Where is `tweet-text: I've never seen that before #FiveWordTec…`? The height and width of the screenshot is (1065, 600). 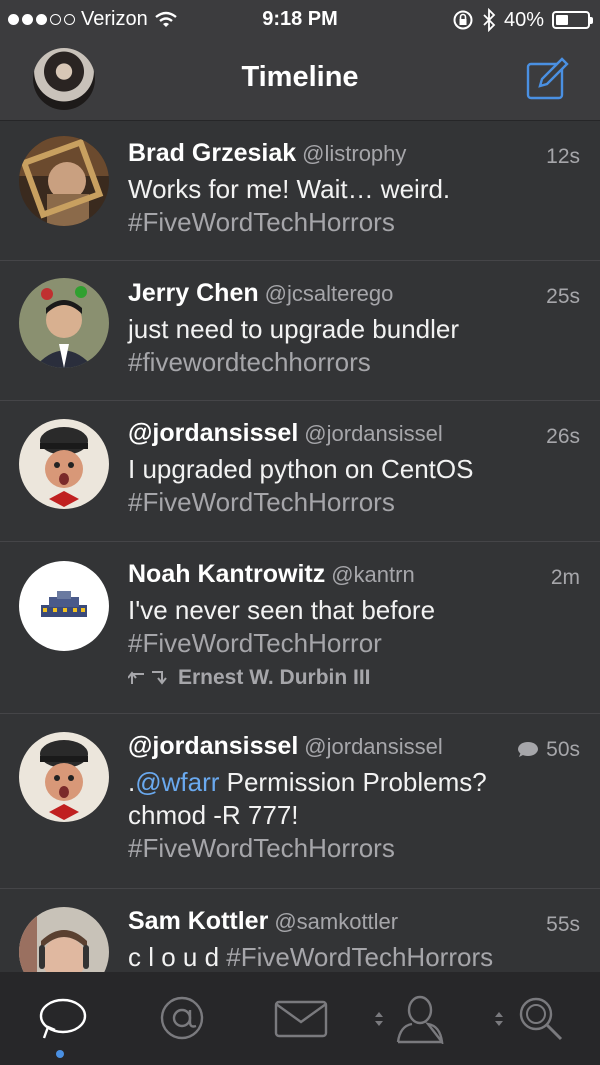
tweet-text: I've never seen that before #FiveWordTec… is located at coordinates (354, 627).